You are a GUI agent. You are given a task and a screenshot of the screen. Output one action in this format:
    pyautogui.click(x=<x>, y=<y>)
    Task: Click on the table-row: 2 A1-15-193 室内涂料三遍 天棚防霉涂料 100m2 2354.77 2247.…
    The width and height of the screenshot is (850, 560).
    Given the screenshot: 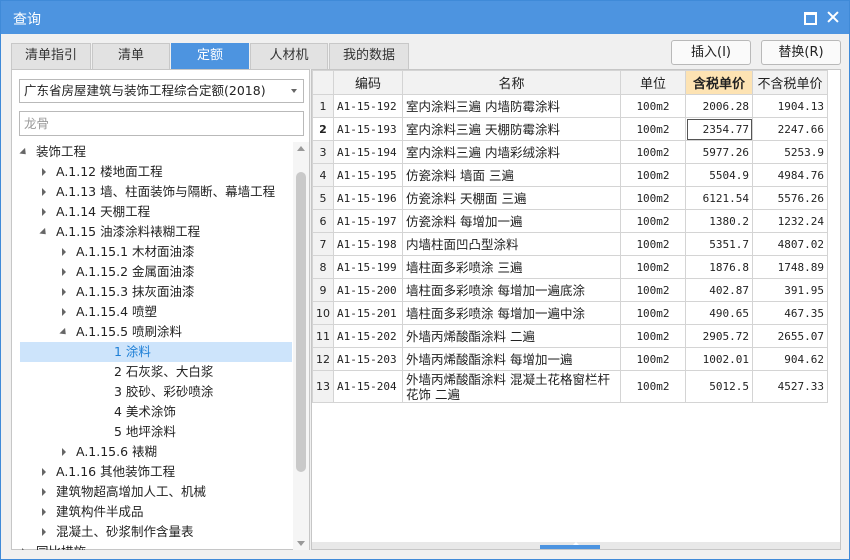 What is the action you would take?
    pyautogui.click(x=570, y=129)
    